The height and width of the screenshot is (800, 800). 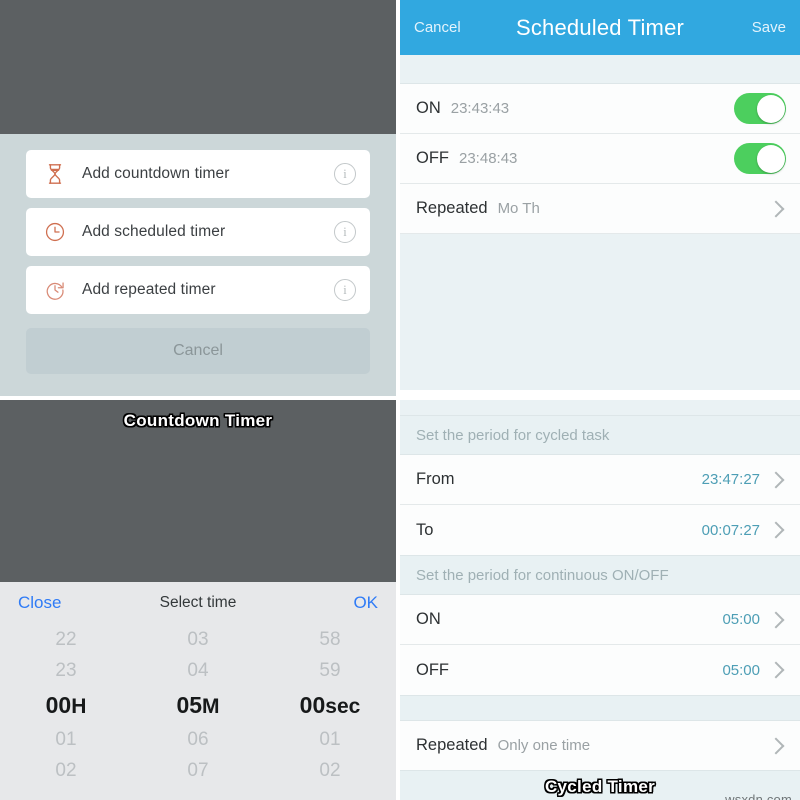 What do you see at coordinates (600, 620) in the screenshot?
I see `row-on: ON 05:00` at bounding box center [600, 620].